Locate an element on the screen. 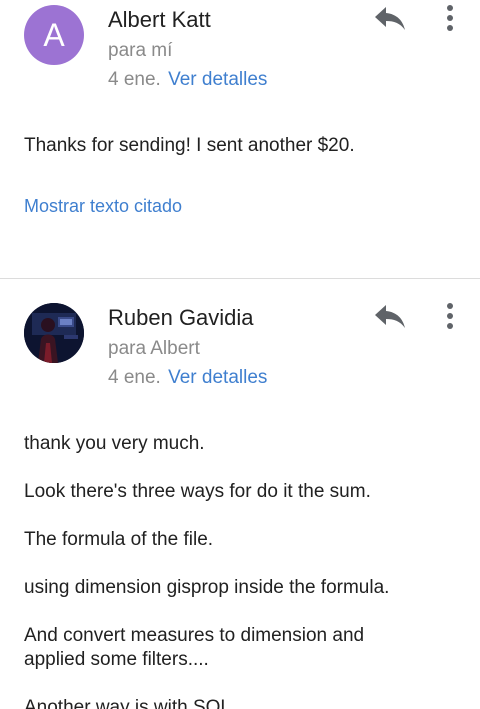 The width and height of the screenshot is (480, 709). body-paragraph: The formula of the file. is located at coordinates (119, 539).